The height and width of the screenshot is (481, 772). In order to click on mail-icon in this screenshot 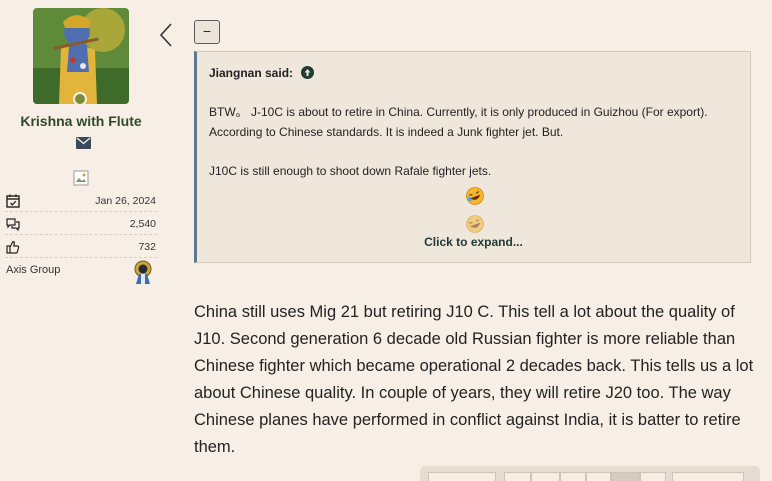, I will do `click(83, 143)`.